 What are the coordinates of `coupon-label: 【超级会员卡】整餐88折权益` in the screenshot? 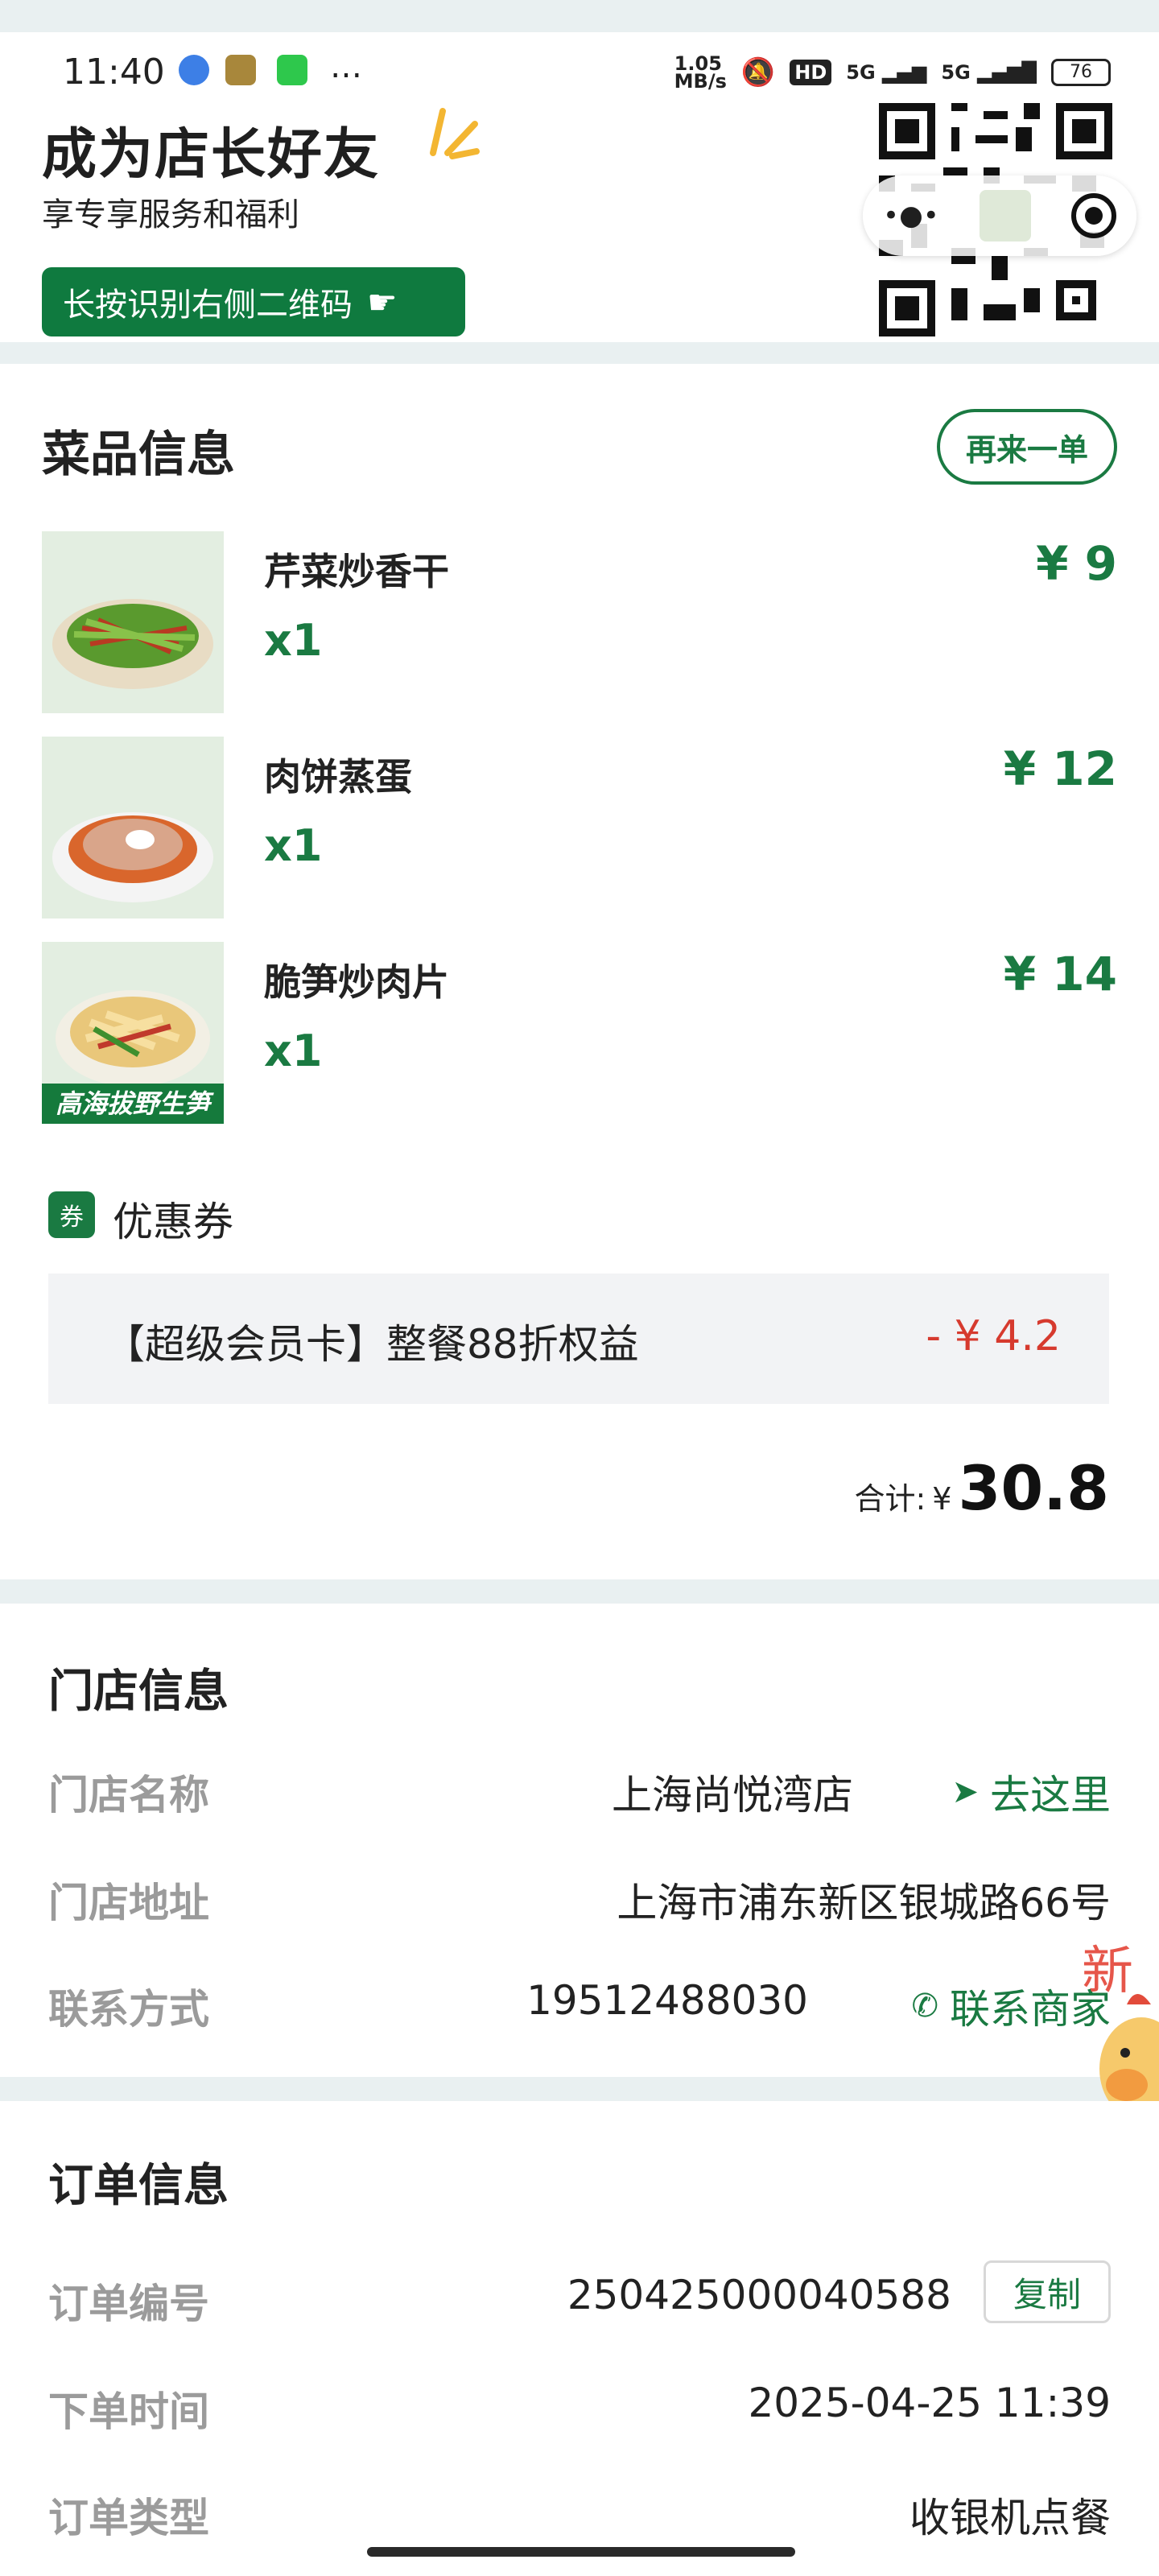 It's located at (372, 1344).